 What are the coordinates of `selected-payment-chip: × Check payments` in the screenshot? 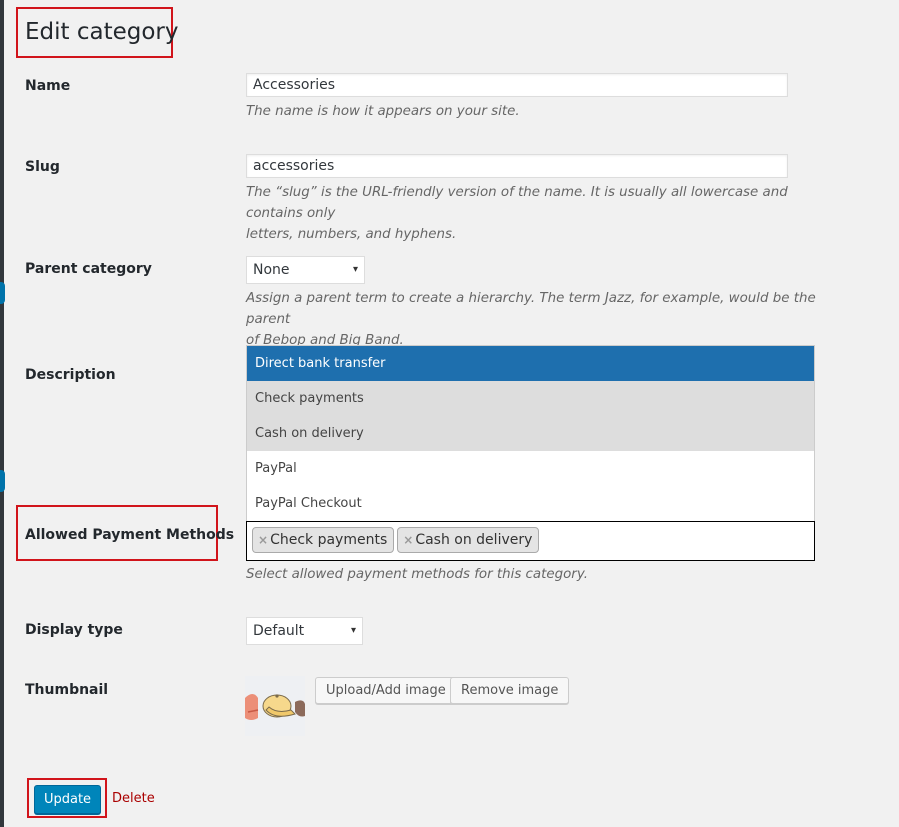 It's located at (323, 540).